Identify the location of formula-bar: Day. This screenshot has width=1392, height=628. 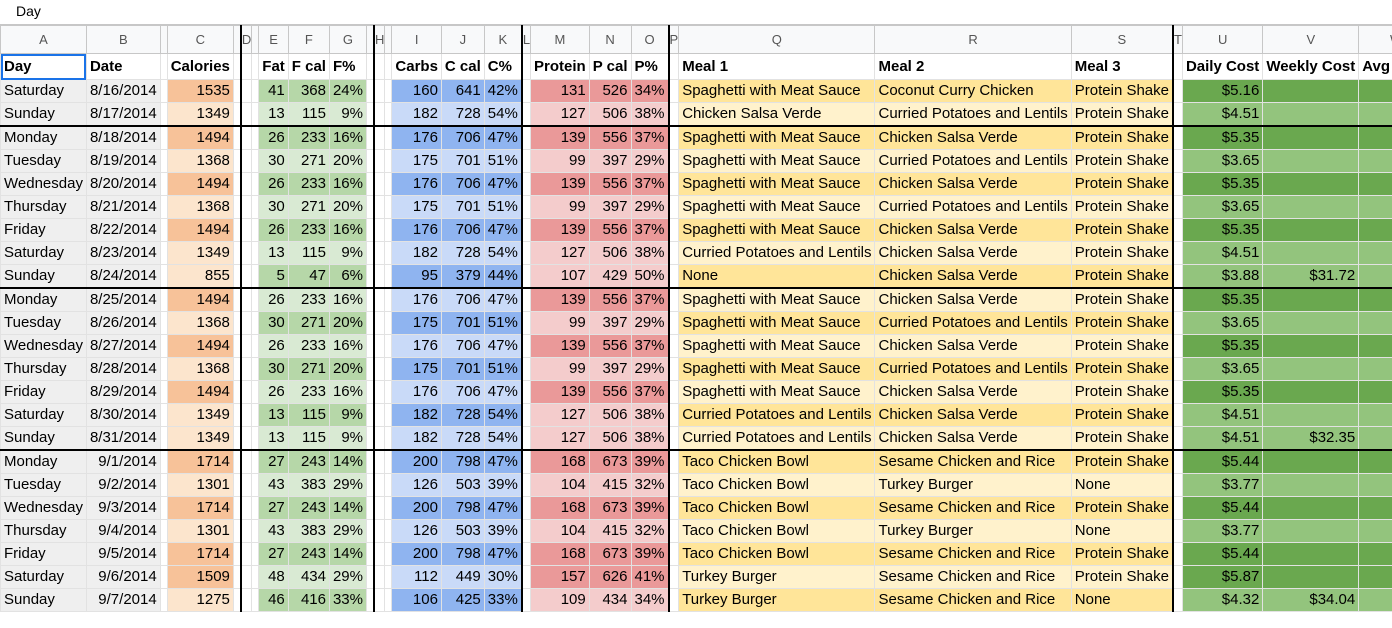
(696, 12).